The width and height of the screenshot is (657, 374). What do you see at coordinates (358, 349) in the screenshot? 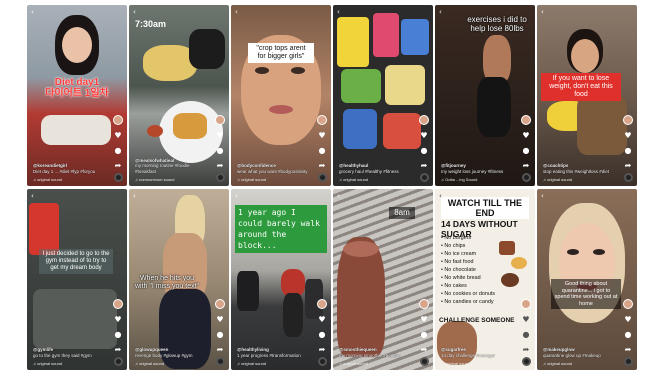
I see `caption-username: @smoothiequeen` at bounding box center [358, 349].